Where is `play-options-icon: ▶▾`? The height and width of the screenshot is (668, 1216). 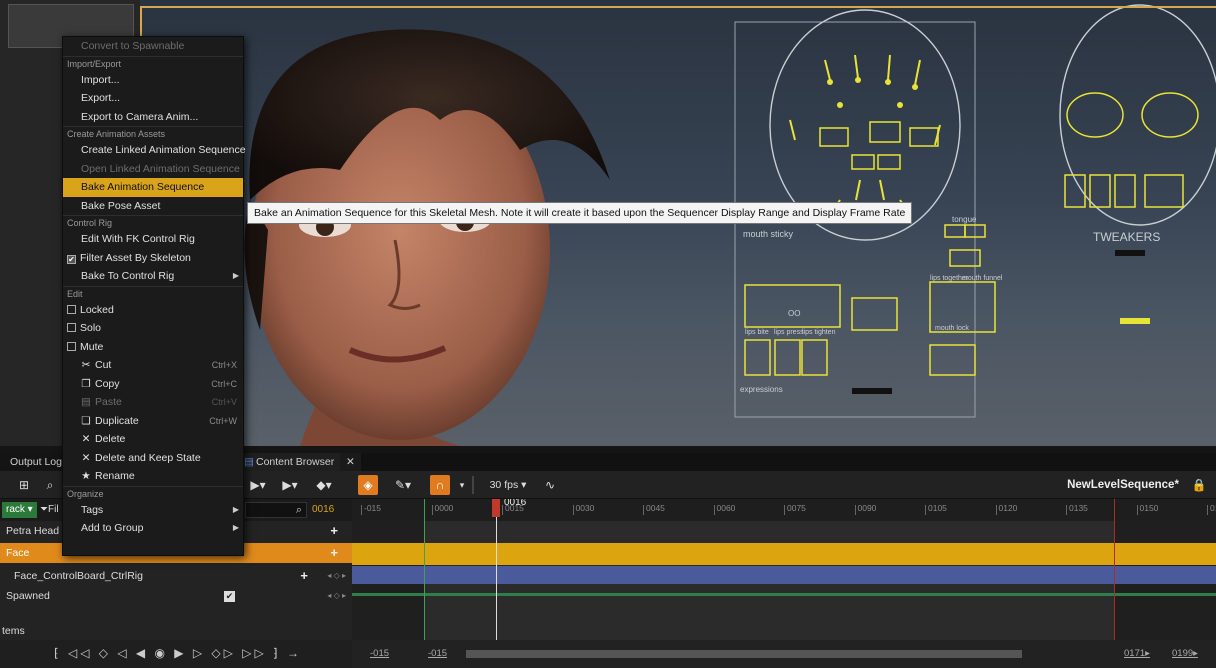
play-options-icon: ▶▾ is located at coordinates (258, 485).